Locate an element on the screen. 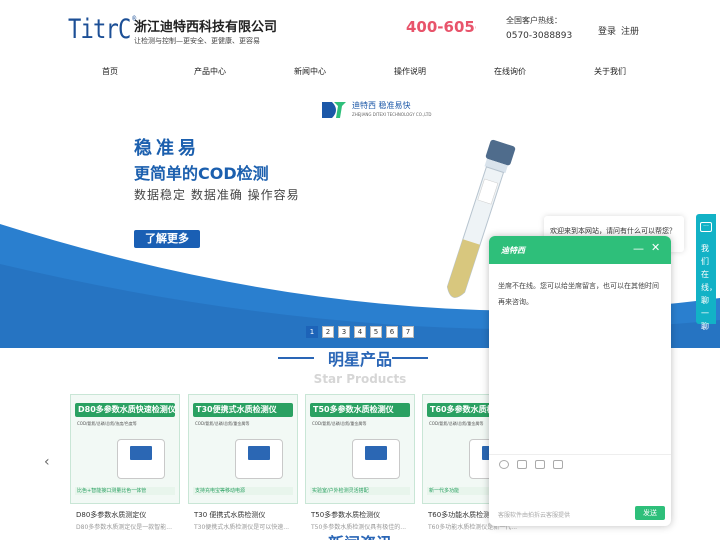 The height and width of the screenshot is (540, 720). company-name: 浙江迪特西科技有限公司 is located at coordinates (206, 27).